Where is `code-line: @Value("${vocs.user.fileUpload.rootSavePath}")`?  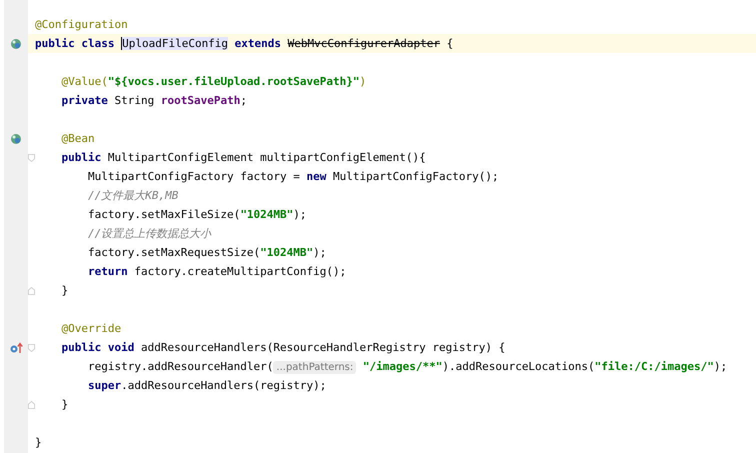
code-line: @Value("${vocs.user.fileUpload.rootSavePath}") is located at coordinates (213, 81).